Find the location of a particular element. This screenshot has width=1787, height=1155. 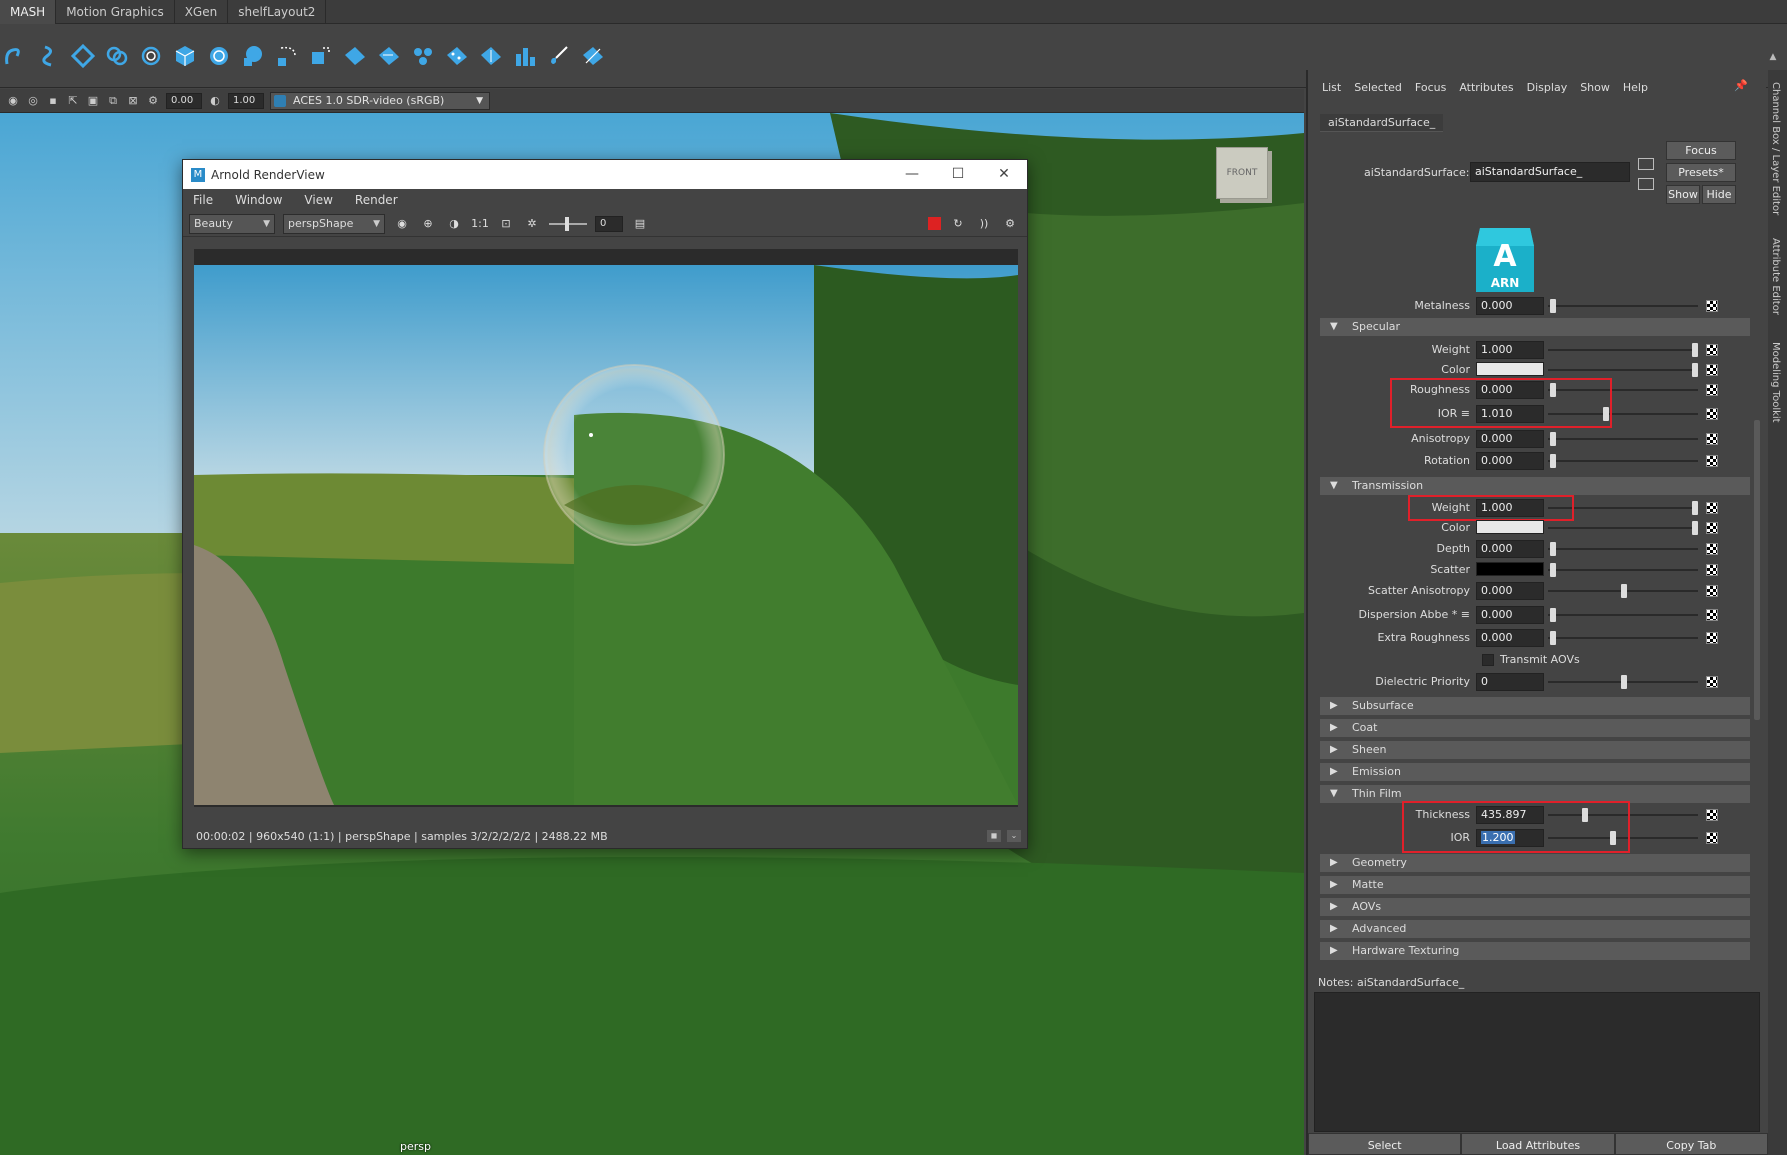

menu-selected: Selected is located at coordinates (1378, 87).